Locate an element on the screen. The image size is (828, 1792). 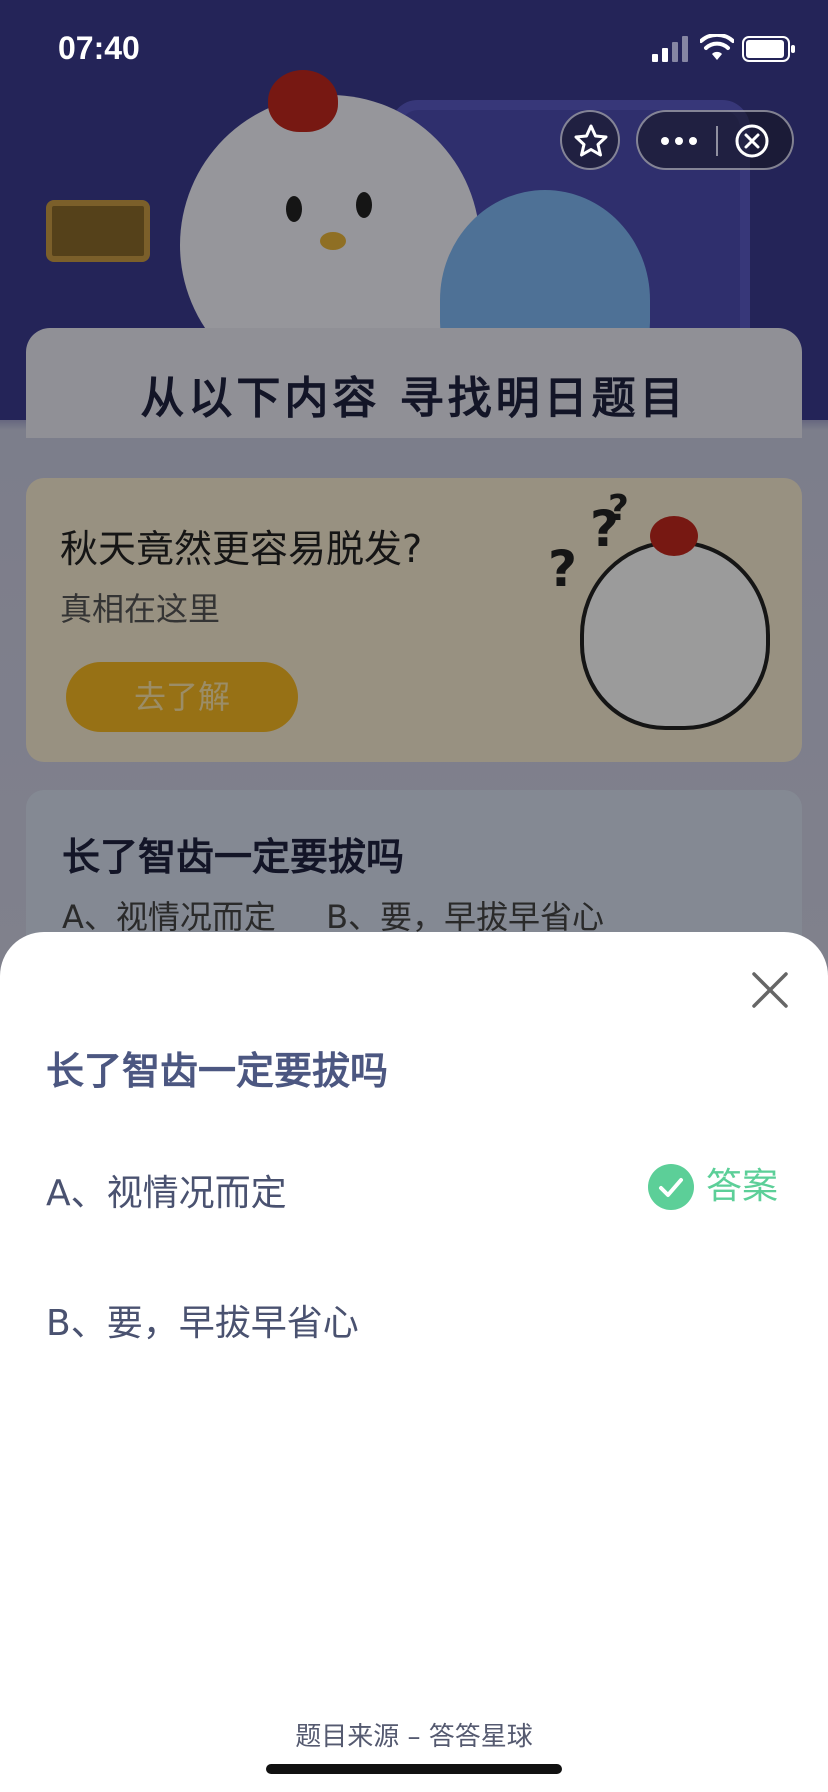
sheet-question-title: 长了智齿一定要拔吗 is located at coordinates (217, 1071).